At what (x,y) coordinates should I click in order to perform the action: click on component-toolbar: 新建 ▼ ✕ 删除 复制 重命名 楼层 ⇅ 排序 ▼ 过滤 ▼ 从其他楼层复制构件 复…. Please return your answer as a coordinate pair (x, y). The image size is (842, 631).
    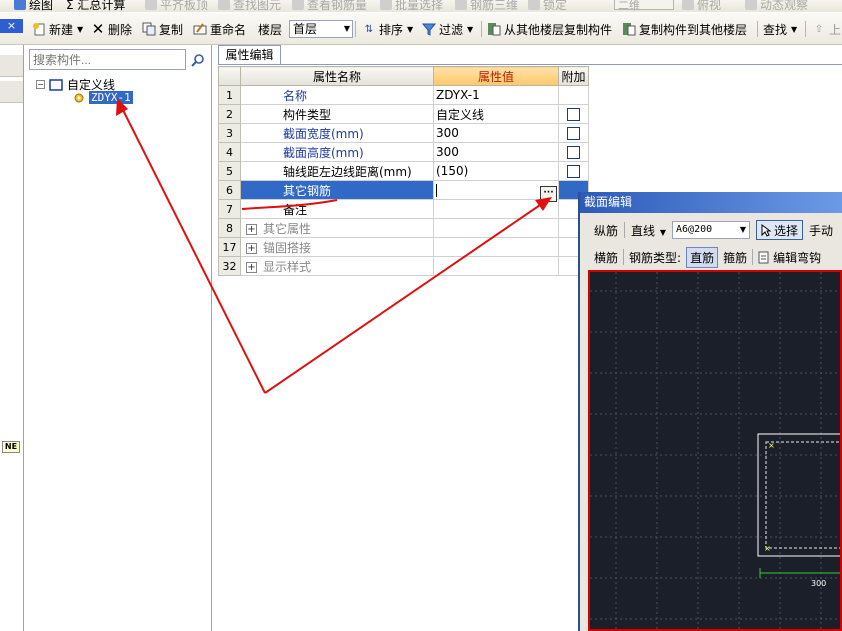
    Looking at the image, I should click on (421, 29).